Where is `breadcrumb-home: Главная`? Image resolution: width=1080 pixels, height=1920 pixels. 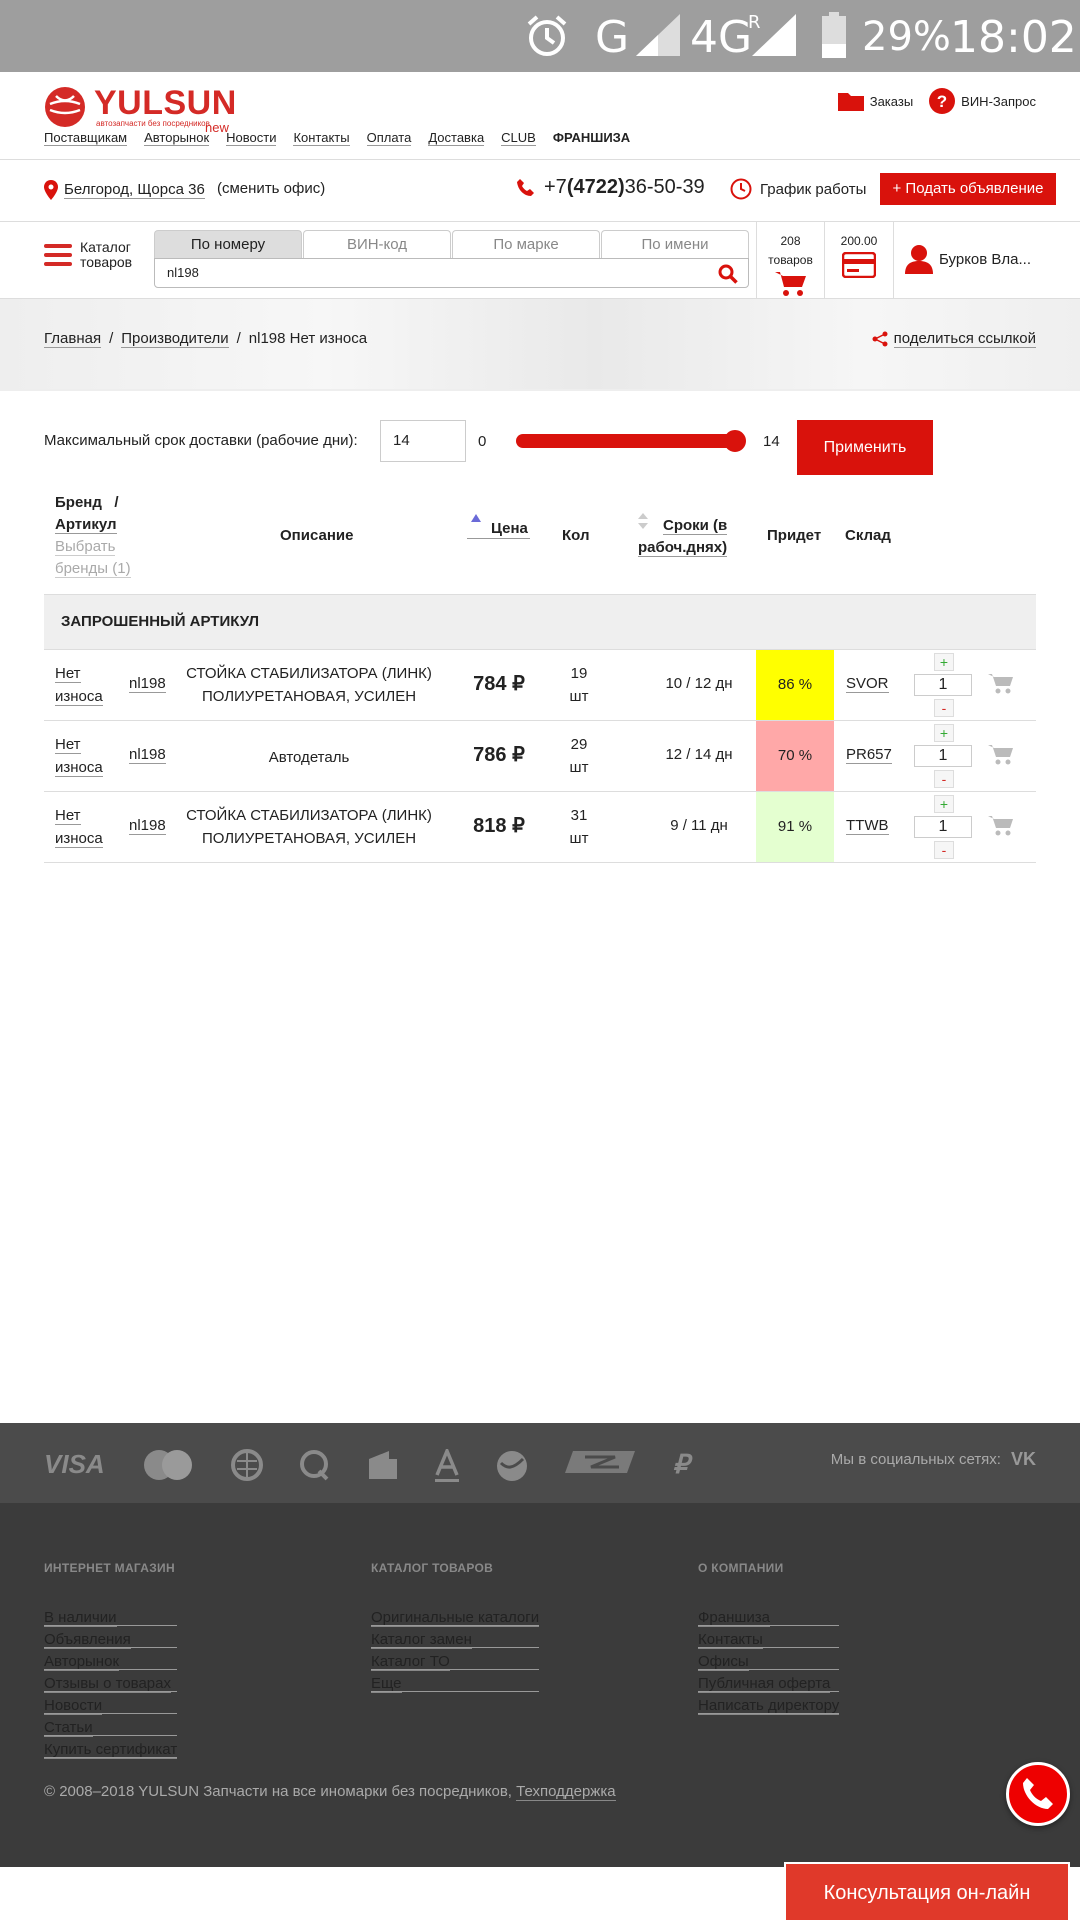
breadcrumb-home: Главная is located at coordinates (73, 339).